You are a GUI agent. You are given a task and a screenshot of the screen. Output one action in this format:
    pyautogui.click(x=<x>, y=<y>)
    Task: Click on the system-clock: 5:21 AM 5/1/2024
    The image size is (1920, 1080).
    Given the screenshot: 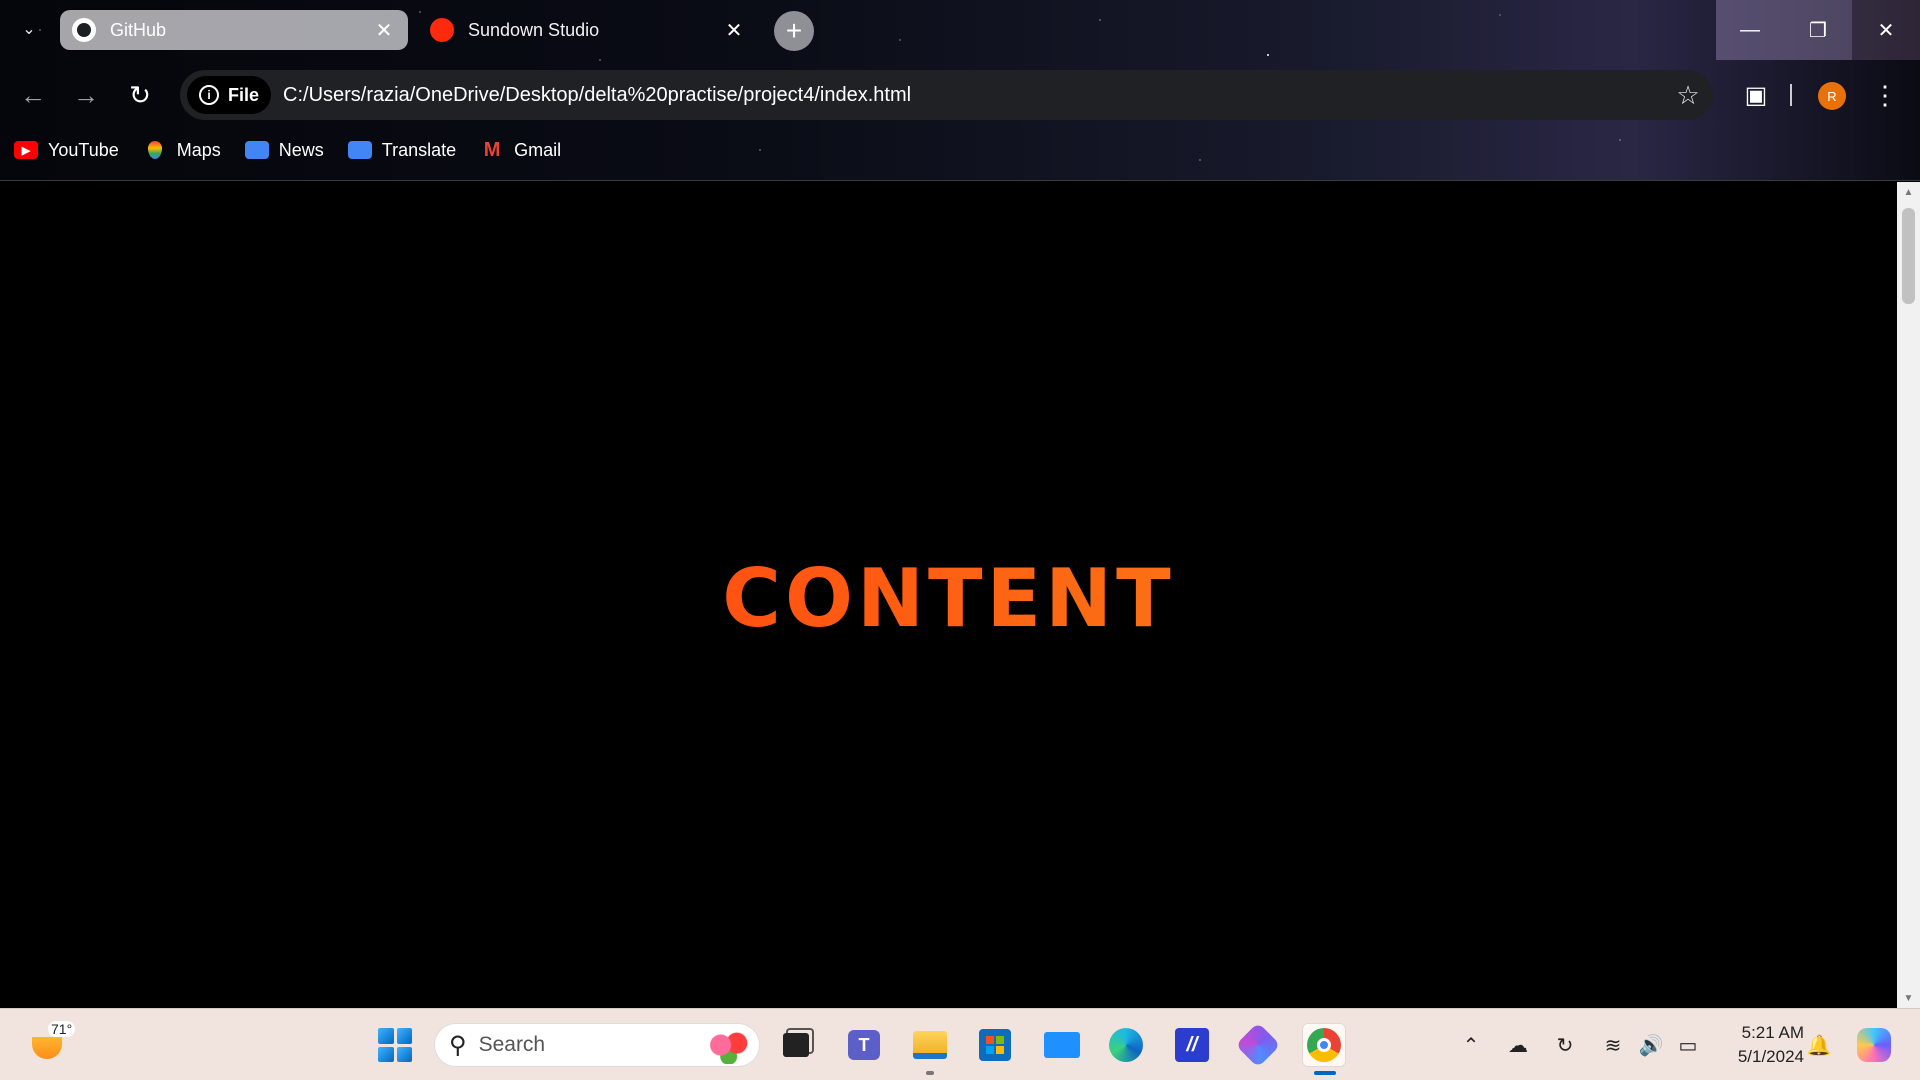 What is the action you would take?
    pyautogui.click(x=1759, y=1045)
    